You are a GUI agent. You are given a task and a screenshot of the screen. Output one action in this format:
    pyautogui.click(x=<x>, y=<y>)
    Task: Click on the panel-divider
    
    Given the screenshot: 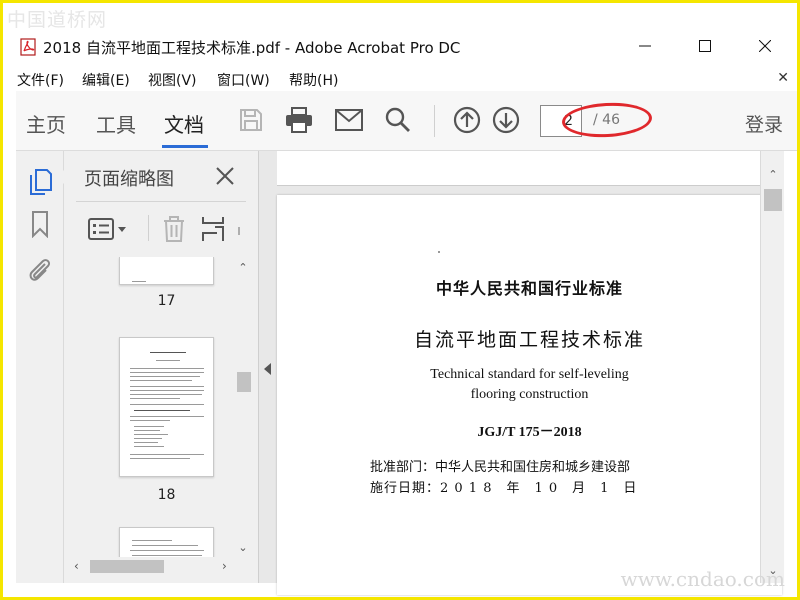 What is the action you would take?
    pyautogui.click(x=161, y=201)
    